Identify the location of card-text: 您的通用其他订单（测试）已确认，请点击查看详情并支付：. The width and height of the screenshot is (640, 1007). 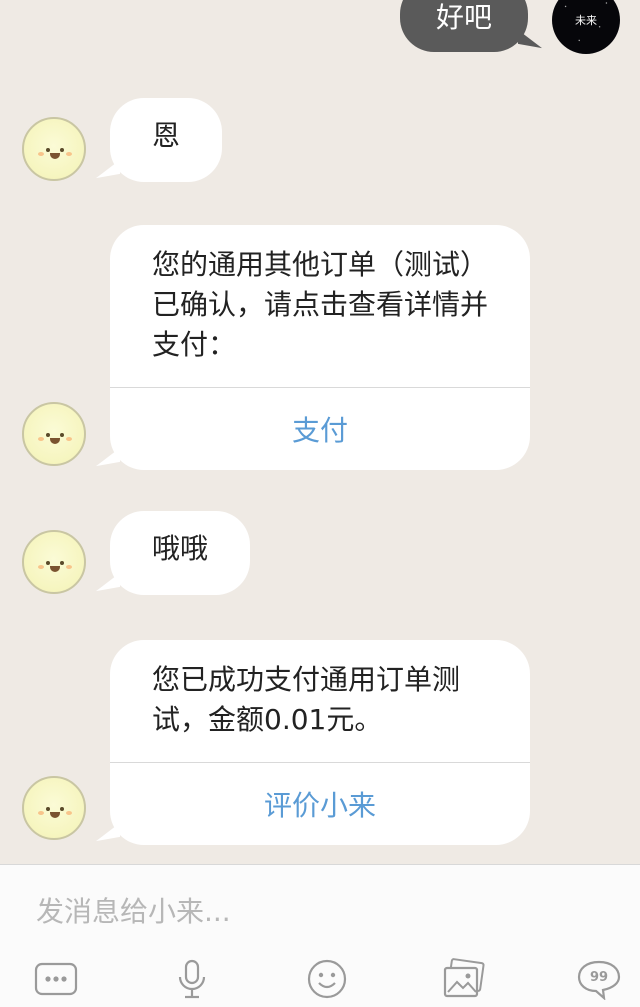
(320, 304).